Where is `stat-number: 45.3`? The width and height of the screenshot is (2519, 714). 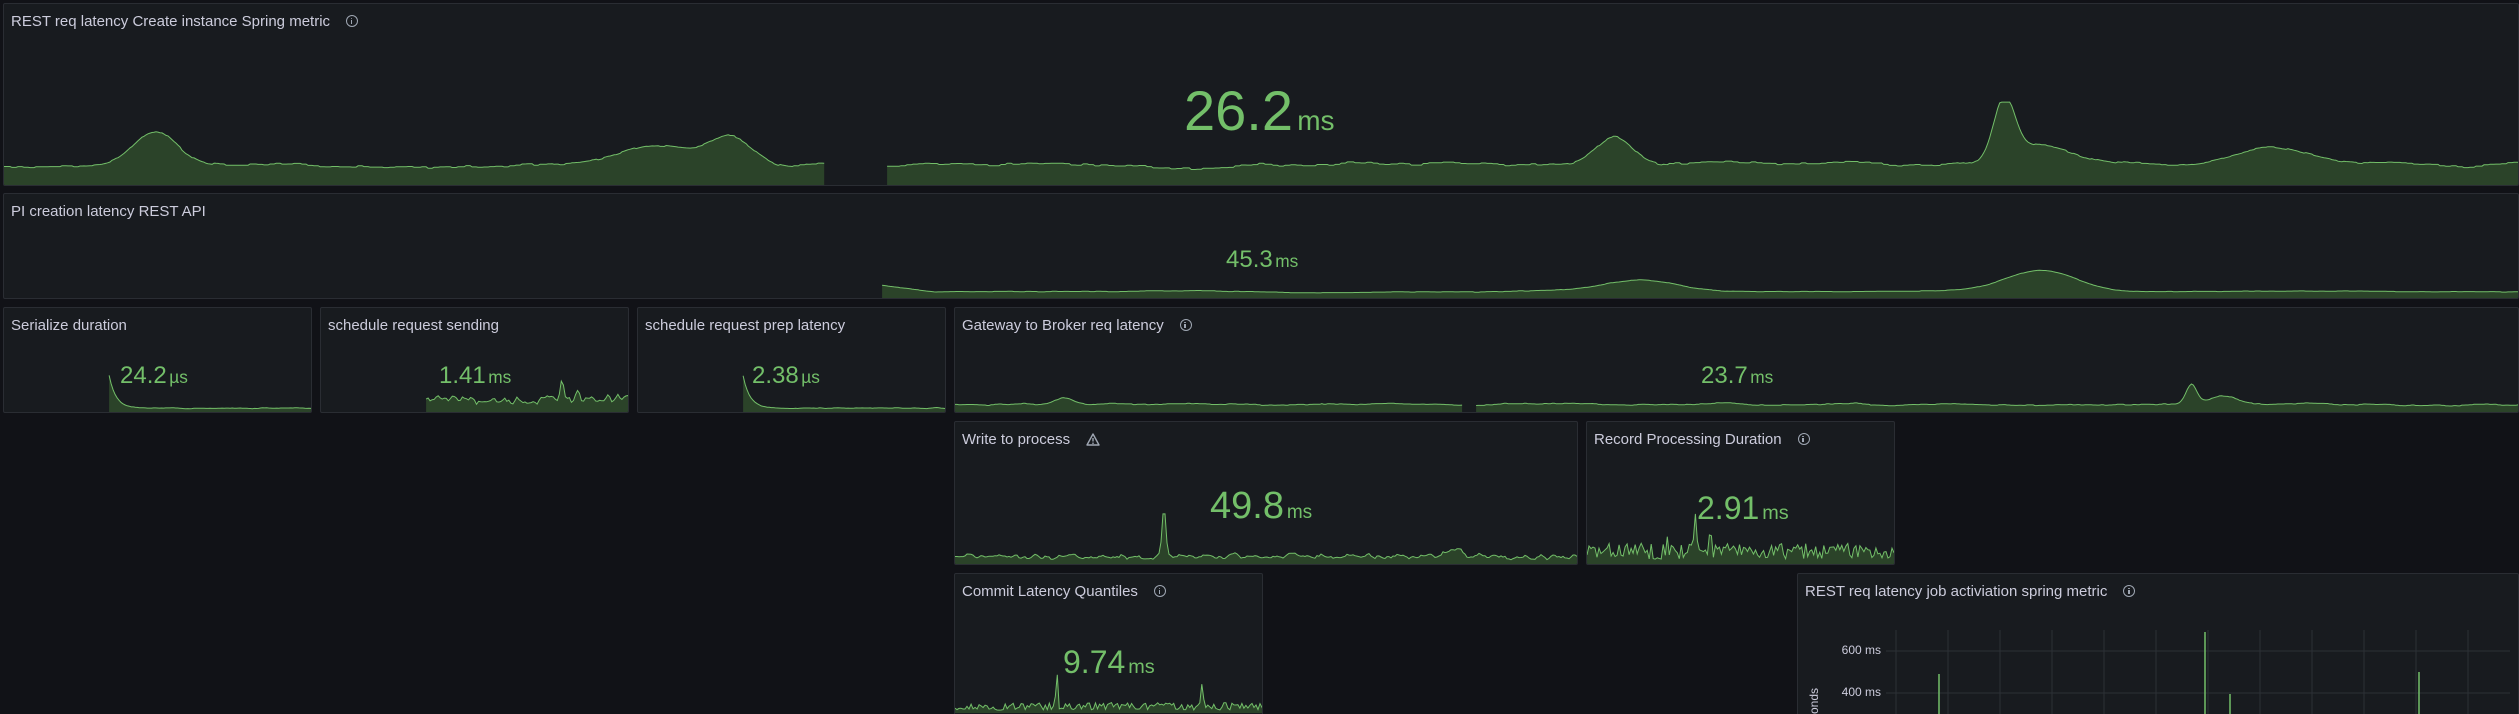
stat-number: 45.3 is located at coordinates (1249, 259).